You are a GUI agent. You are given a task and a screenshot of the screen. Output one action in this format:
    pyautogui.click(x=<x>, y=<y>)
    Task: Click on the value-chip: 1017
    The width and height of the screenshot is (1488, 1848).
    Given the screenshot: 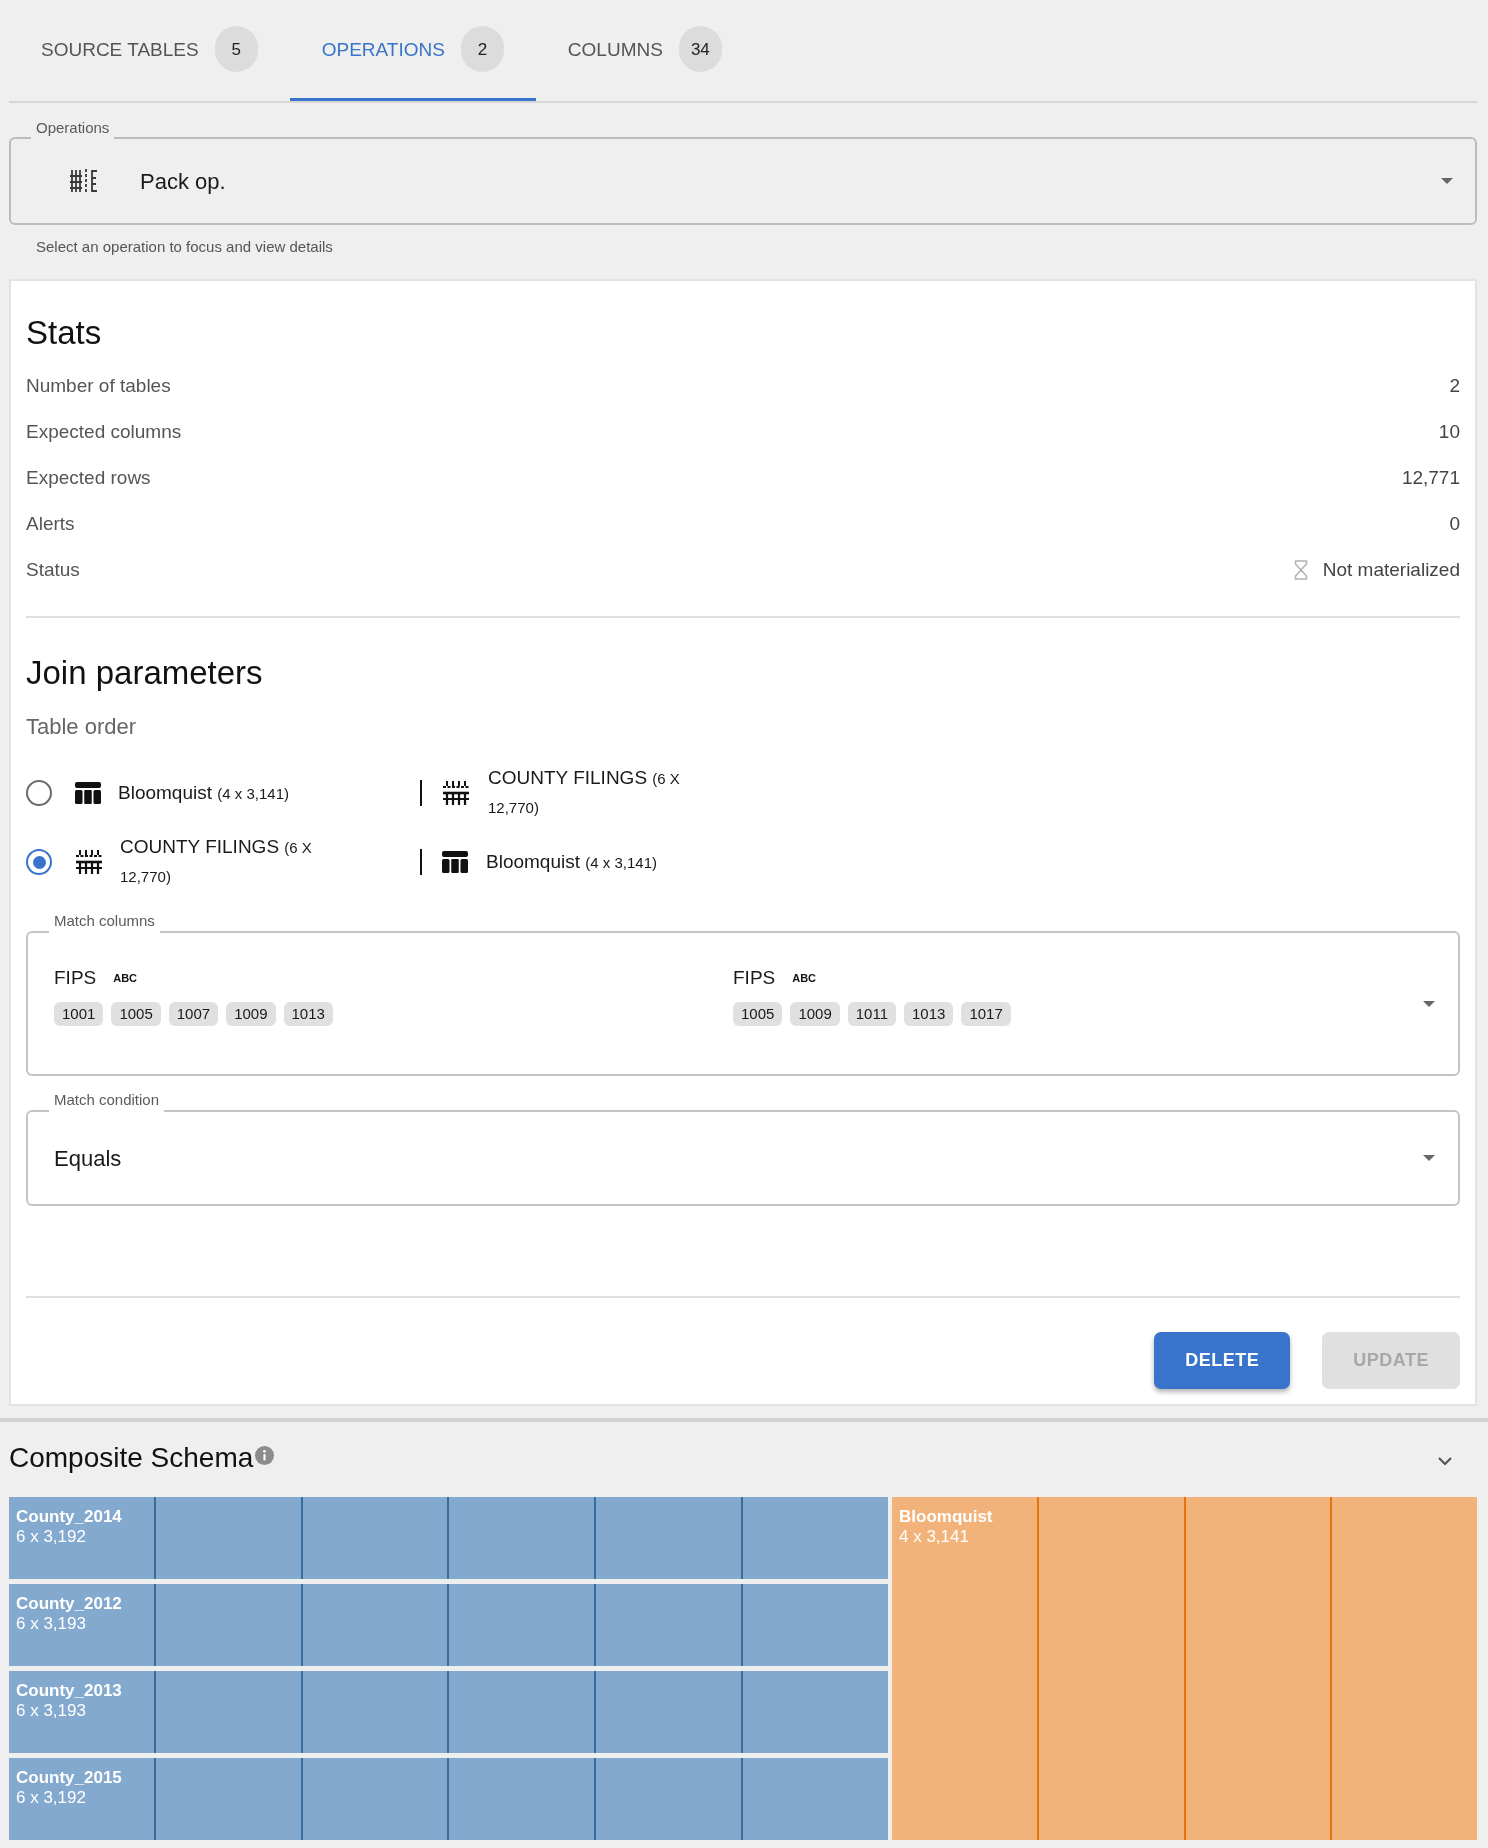 What is the action you would take?
    pyautogui.click(x=986, y=1014)
    